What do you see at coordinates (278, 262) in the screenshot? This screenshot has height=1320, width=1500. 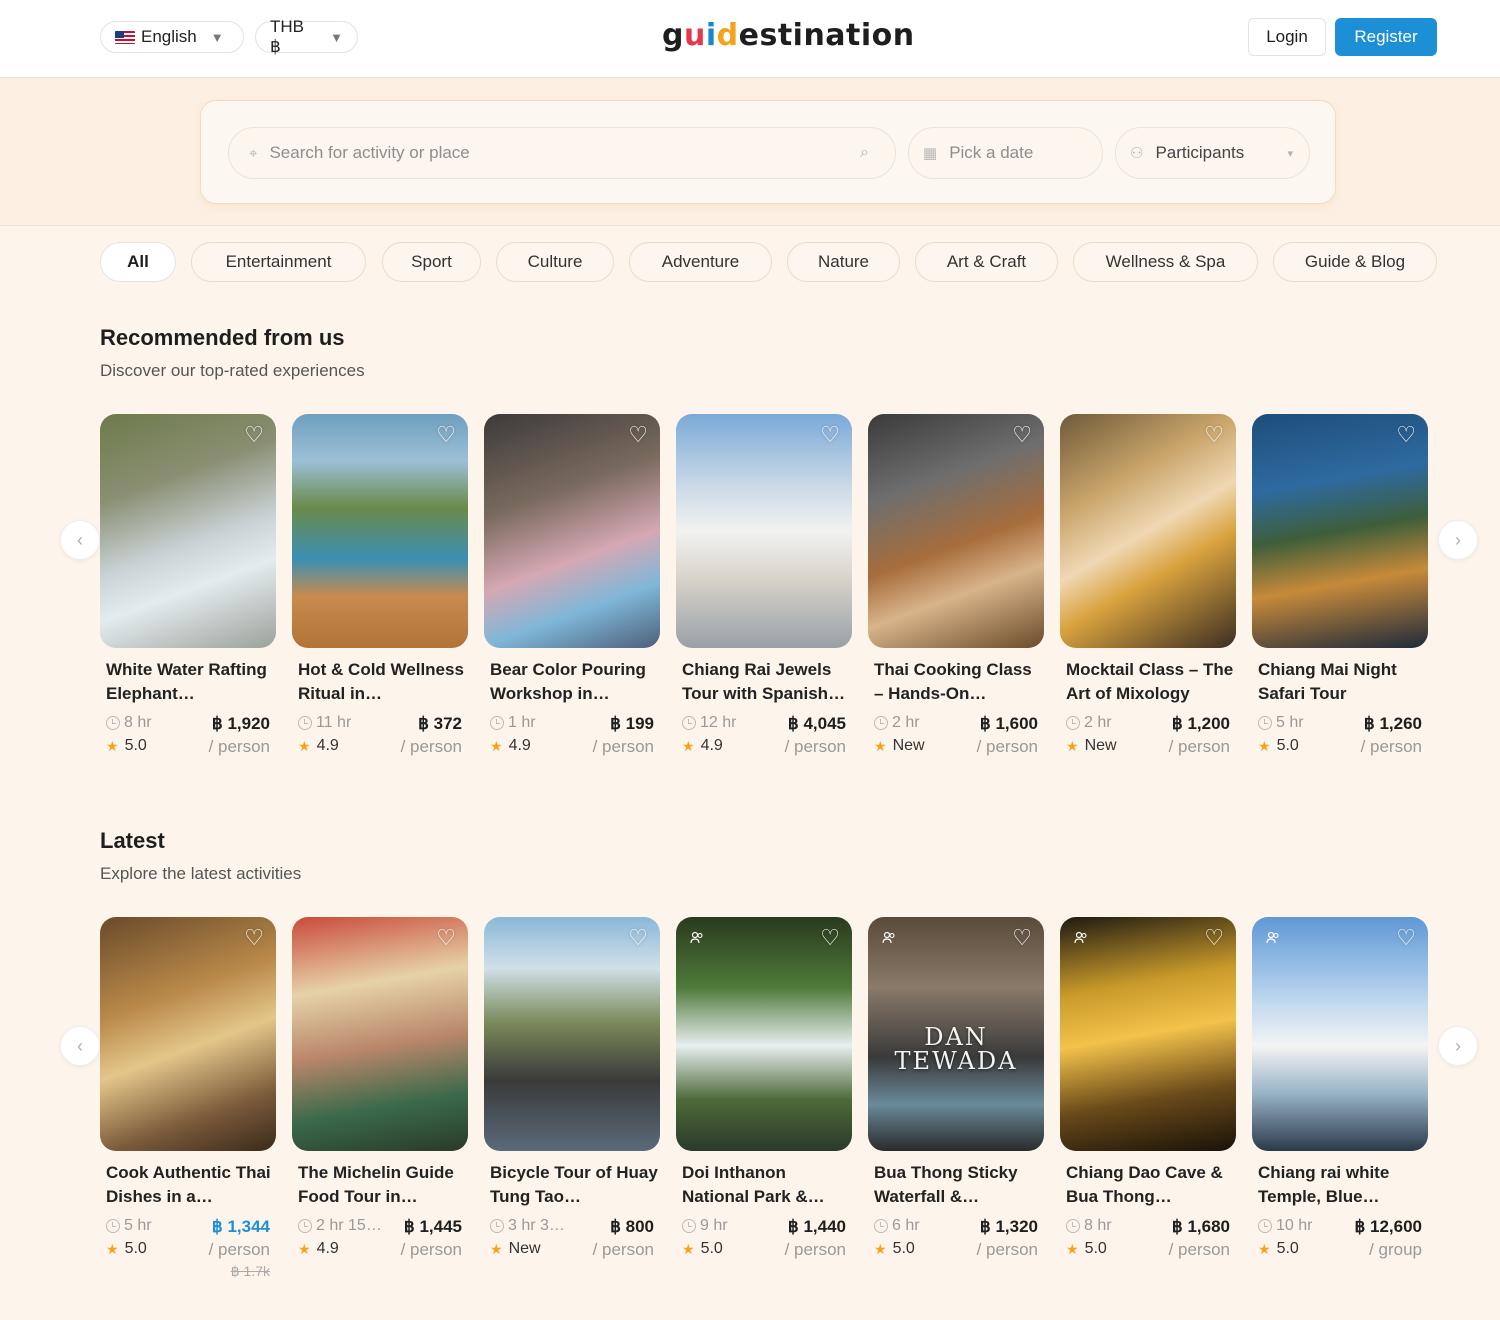 I see `category-entertainment: Entertainment` at bounding box center [278, 262].